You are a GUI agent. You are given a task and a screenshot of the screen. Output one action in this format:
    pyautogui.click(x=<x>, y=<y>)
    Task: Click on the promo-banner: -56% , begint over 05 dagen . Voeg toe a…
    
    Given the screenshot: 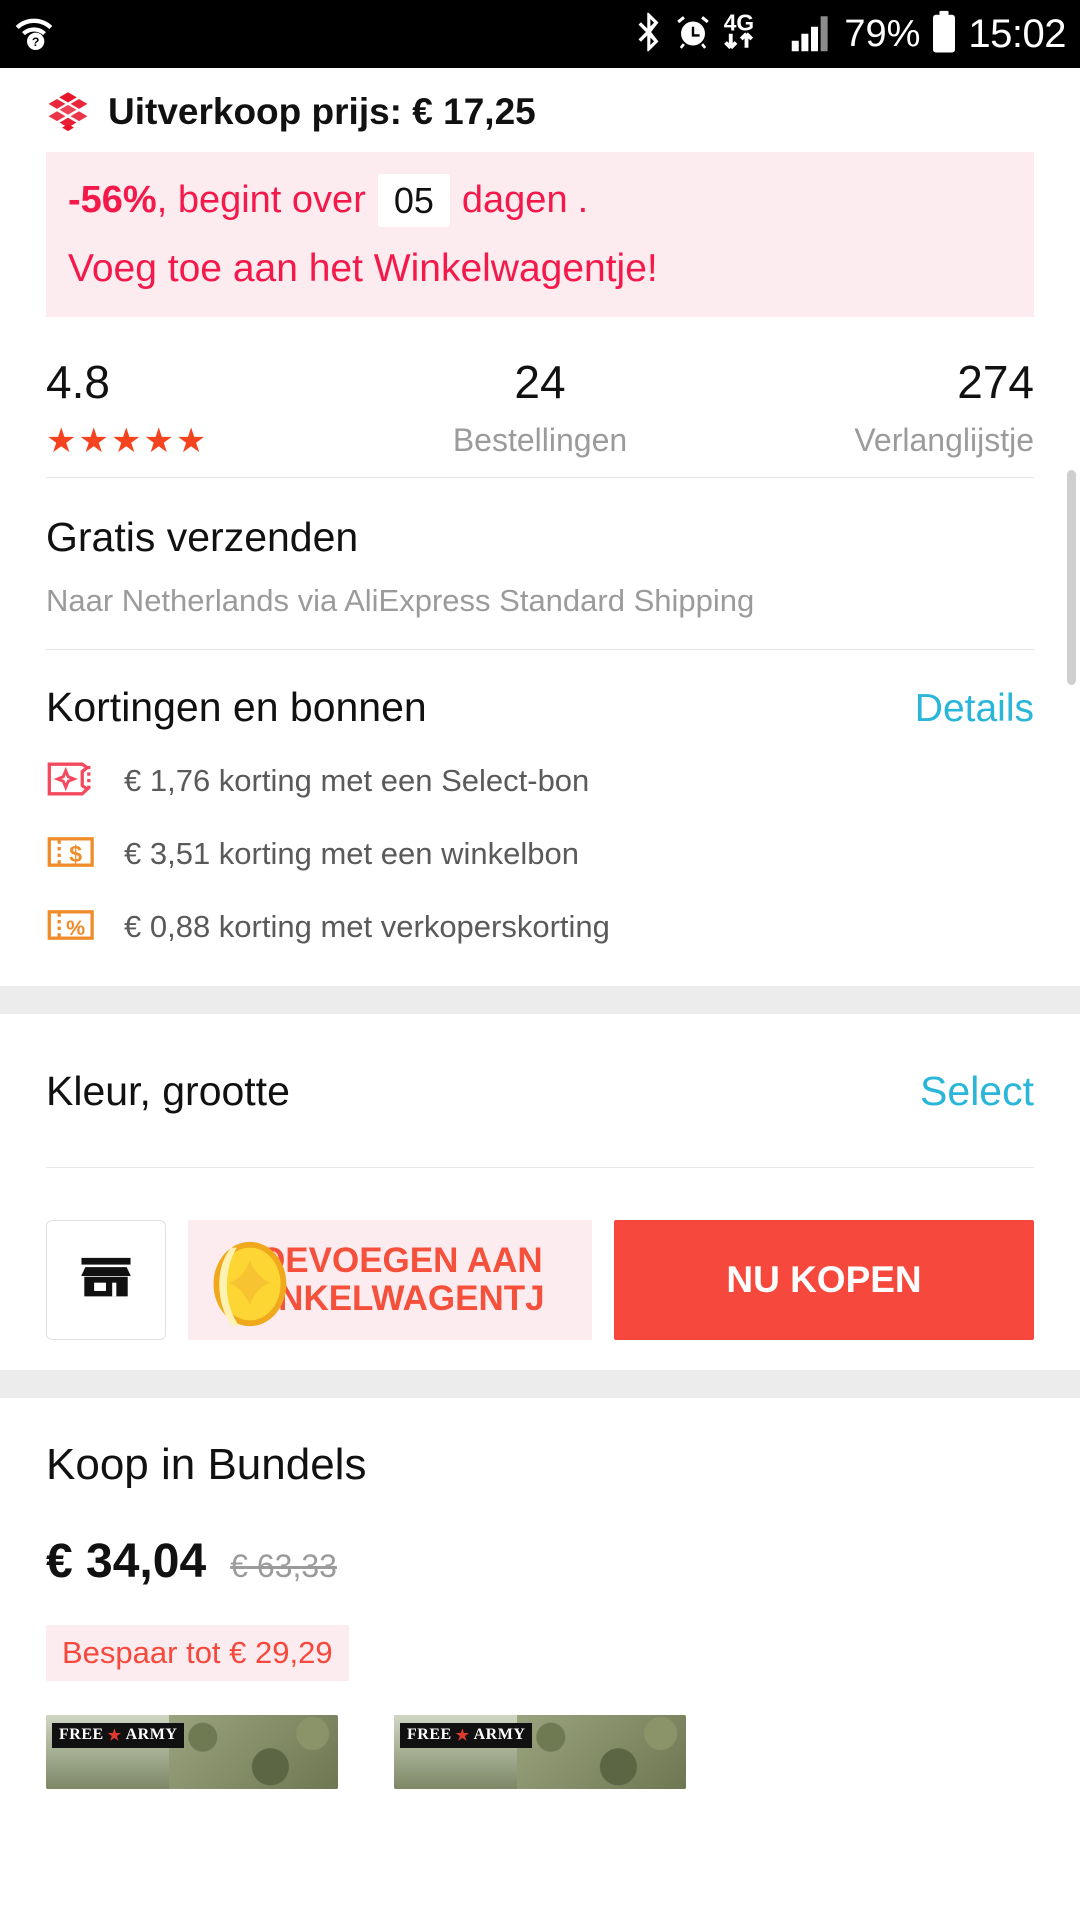 What is the action you would take?
    pyautogui.click(x=540, y=234)
    